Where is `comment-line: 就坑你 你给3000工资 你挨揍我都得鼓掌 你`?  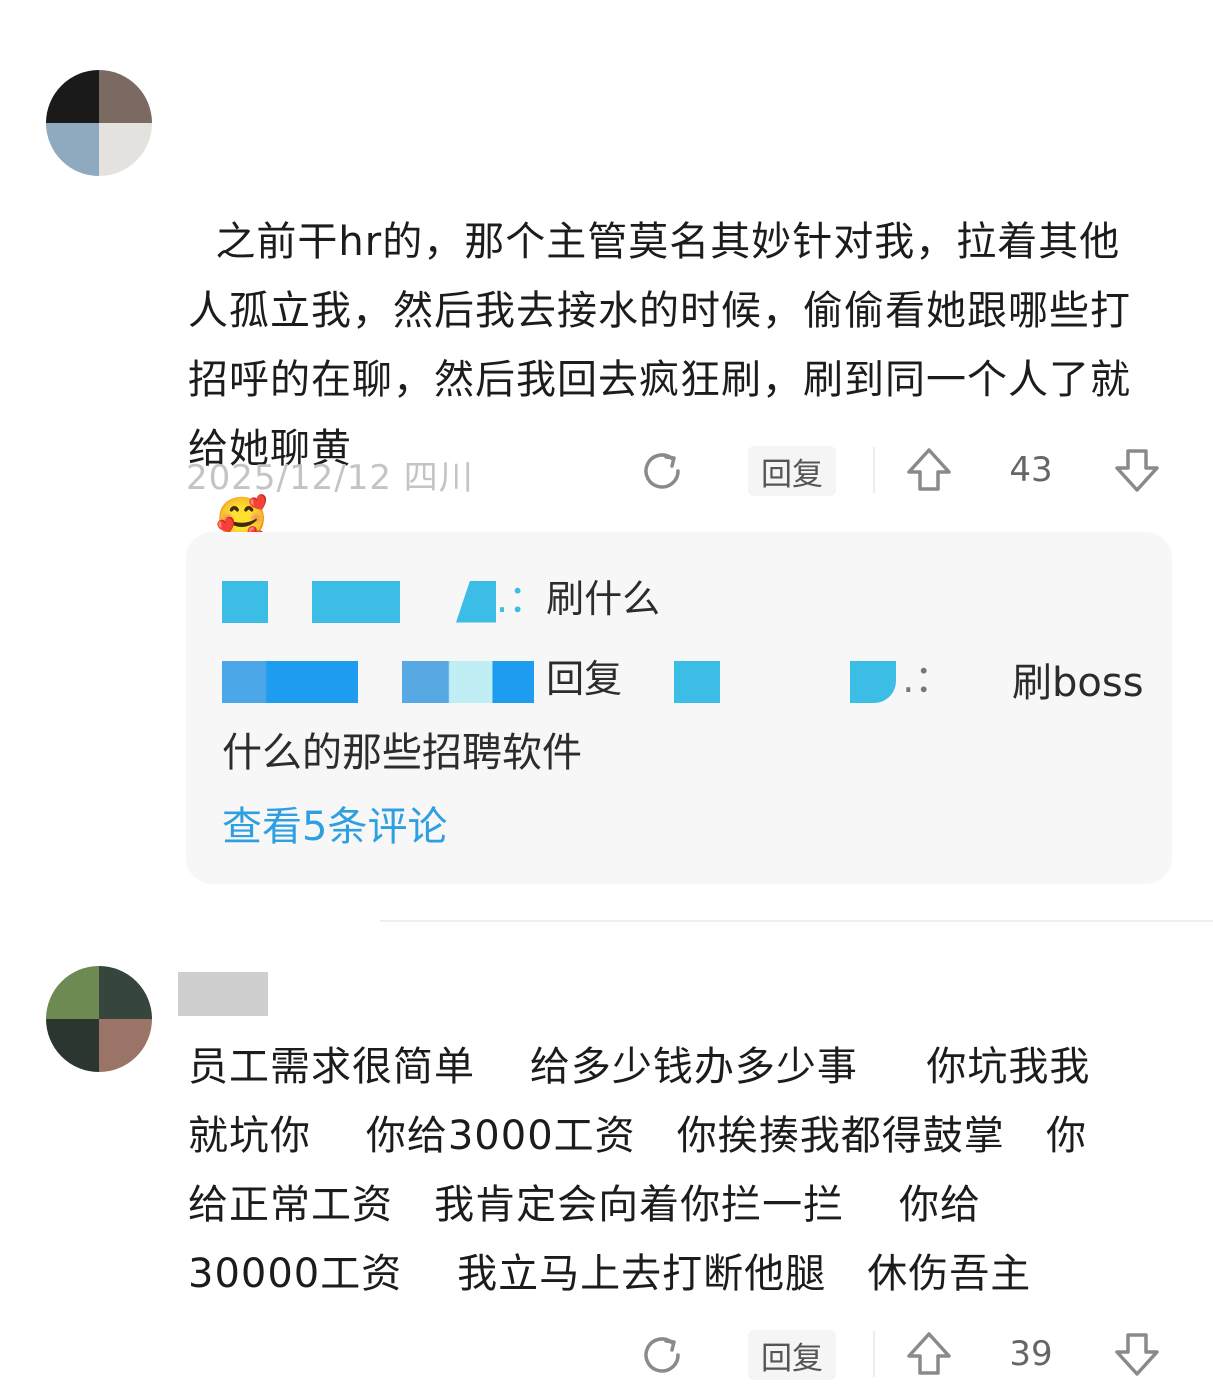
comment-line: 就坑你 你给3000工资 你挨揍我都得鼓掌 你 is located at coordinates (637, 1136).